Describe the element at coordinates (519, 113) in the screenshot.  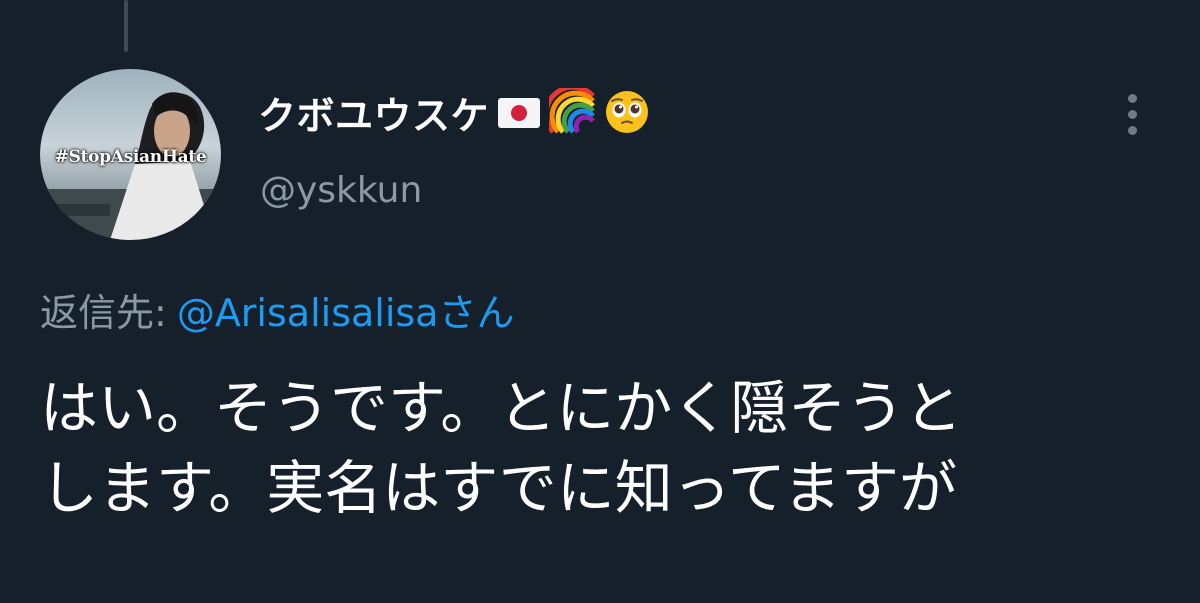
I see `japan-flag-icon` at that location.